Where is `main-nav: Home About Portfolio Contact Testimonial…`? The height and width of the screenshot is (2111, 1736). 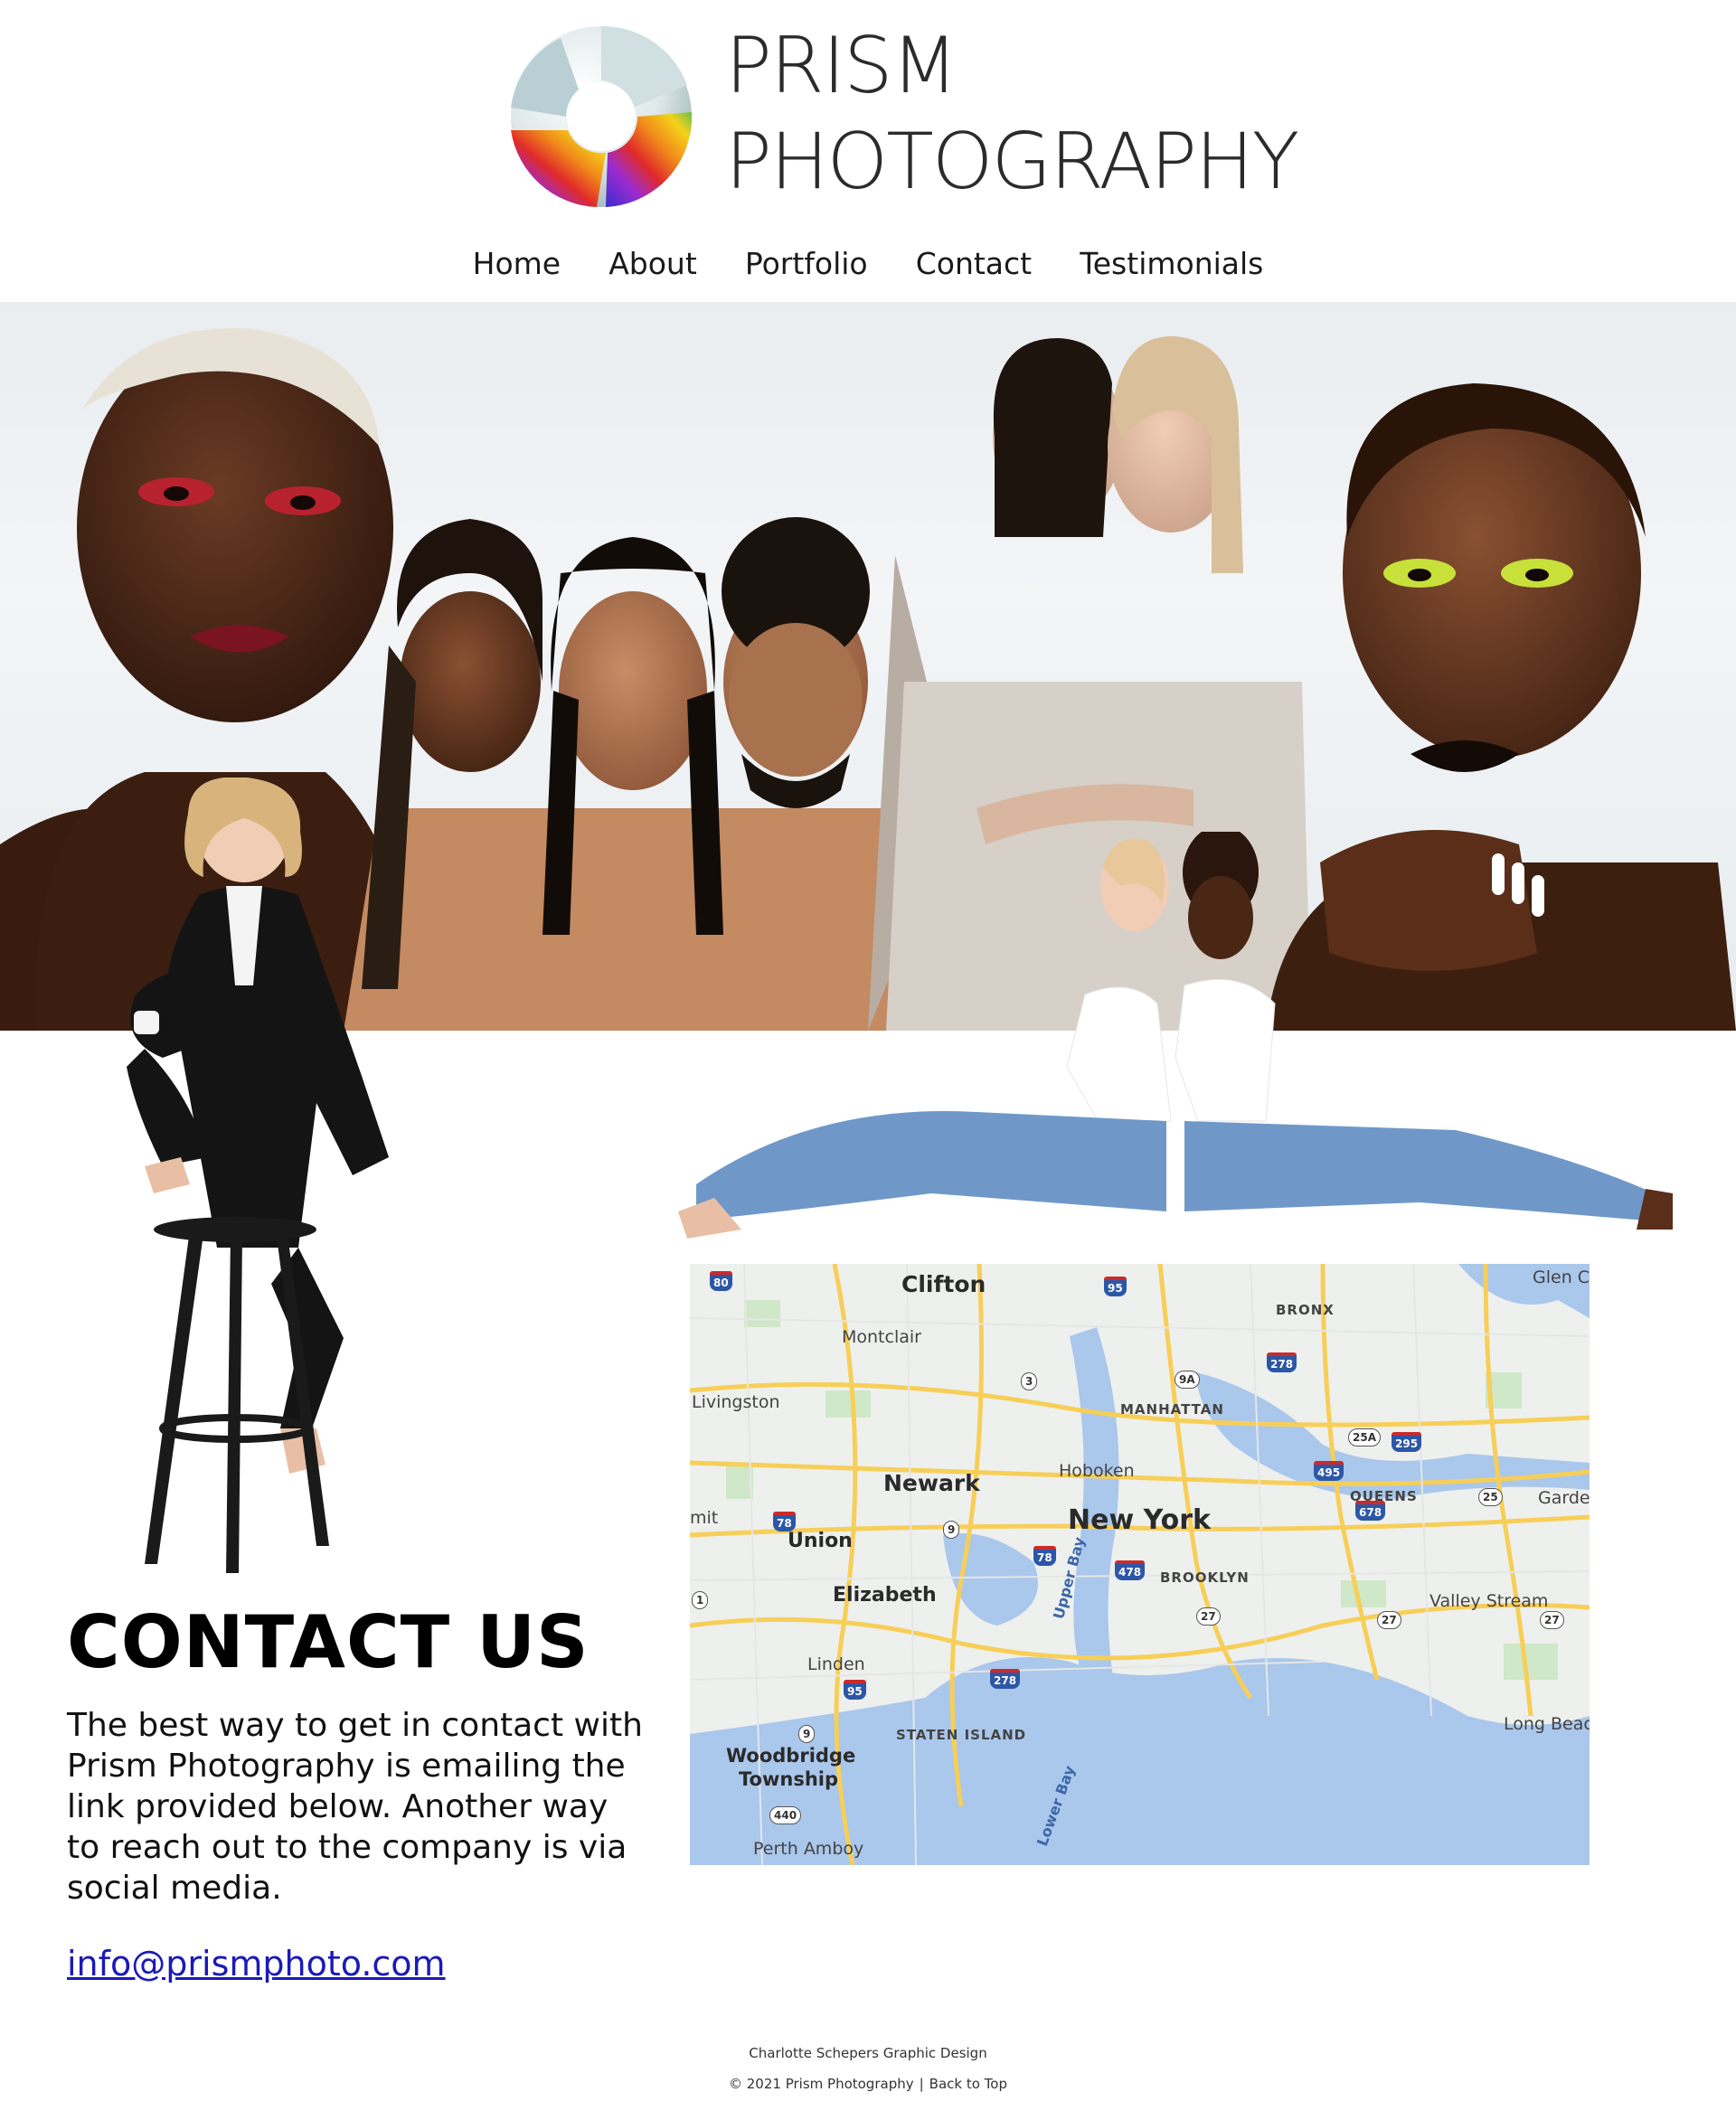 main-nav: Home About Portfolio Contact Testimonial… is located at coordinates (868, 263).